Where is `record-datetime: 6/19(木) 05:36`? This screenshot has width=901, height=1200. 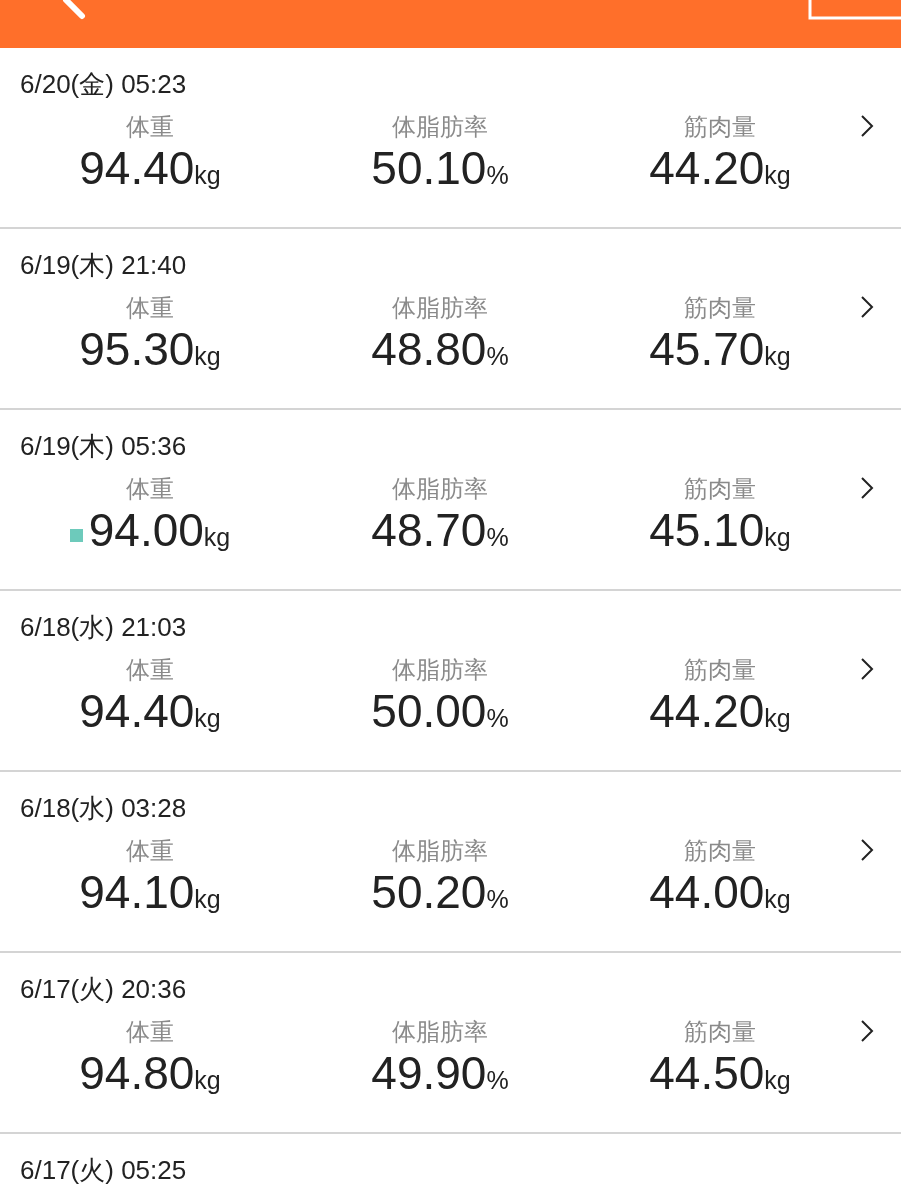
record-datetime: 6/19(木) 05:36 is located at coordinates (104, 446).